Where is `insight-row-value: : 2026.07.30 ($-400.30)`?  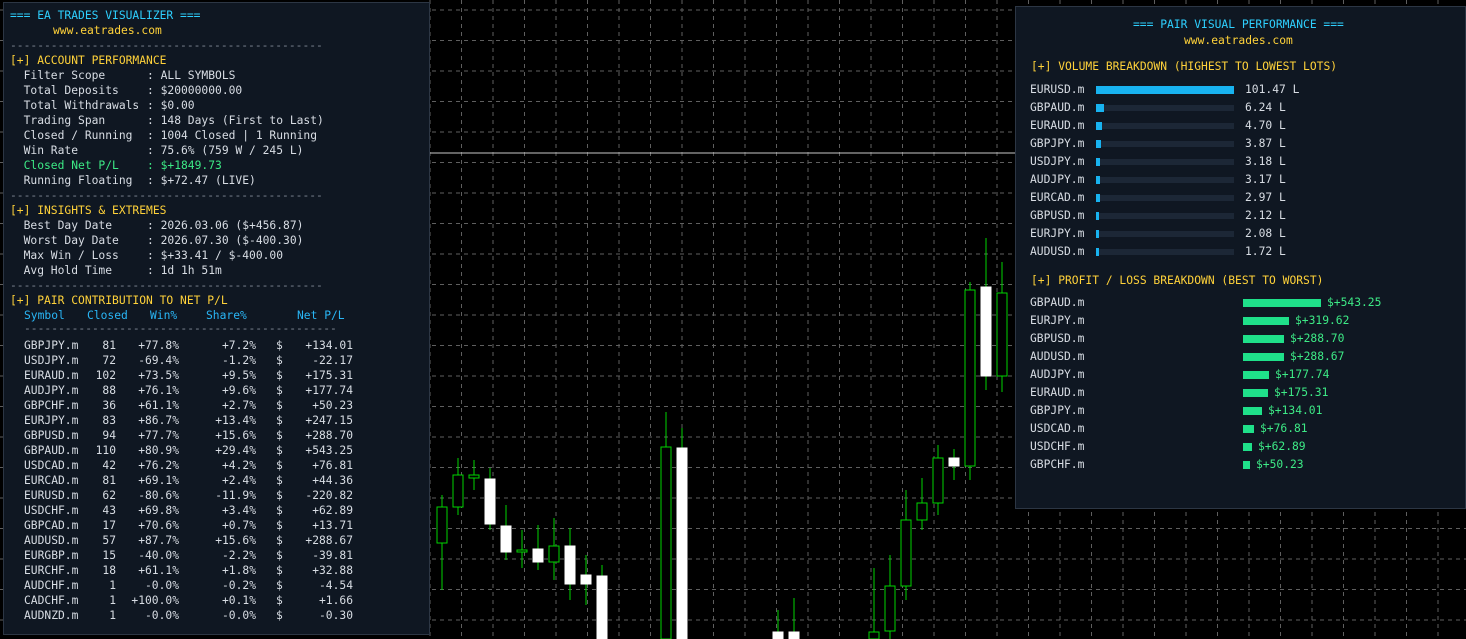
insight-row-value: : 2026.07.30 ($-400.30) is located at coordinates (225, 240).